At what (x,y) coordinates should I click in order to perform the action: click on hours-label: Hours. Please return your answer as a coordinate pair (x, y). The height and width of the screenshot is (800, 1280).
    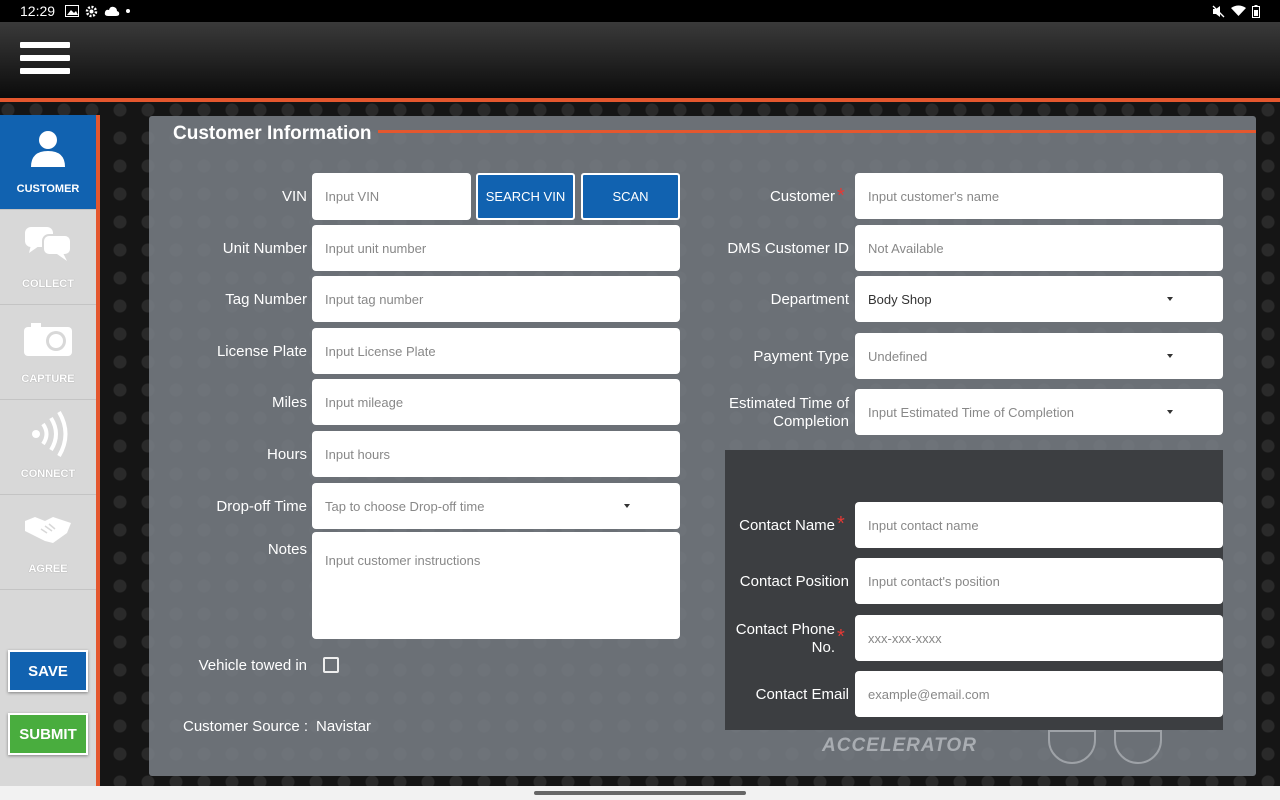
    Looking at the image, I should click on (286, 454).